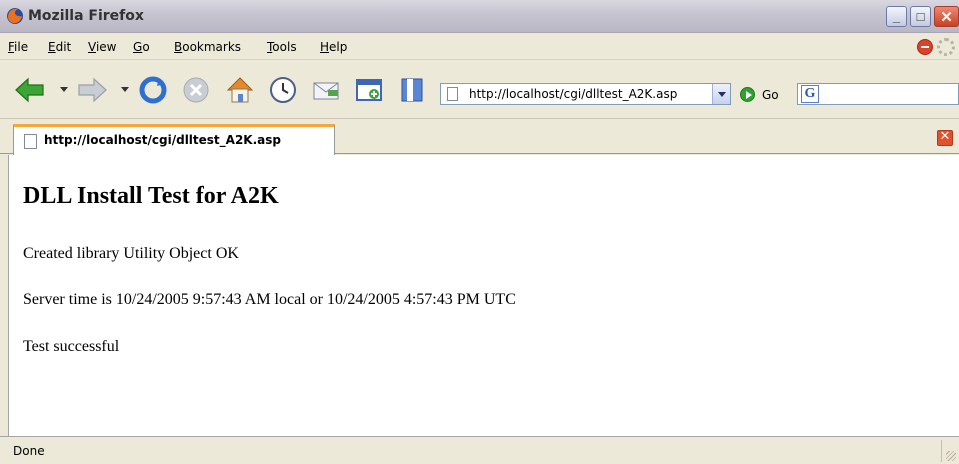 The width and height of the screenshot is (959, 464). Describe the element at coordinates (479, 450) in the screenshot. I see `status-bar: Done` at that location.